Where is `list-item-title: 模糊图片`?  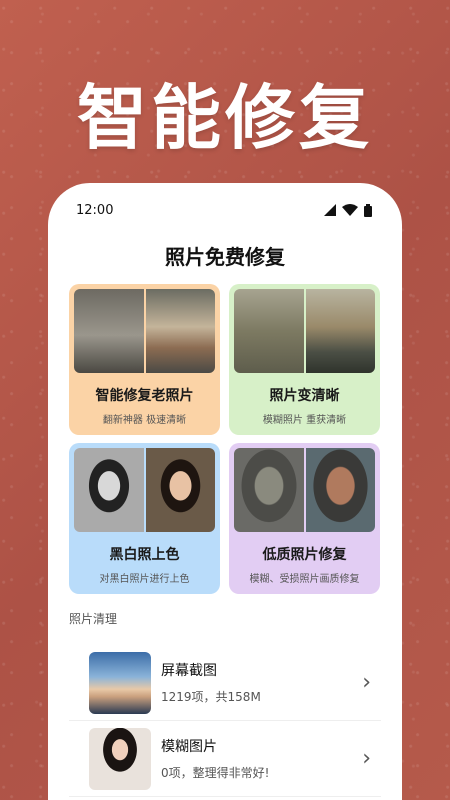
list-item-title: 模糊图片 is located at coordinates (189, 747).